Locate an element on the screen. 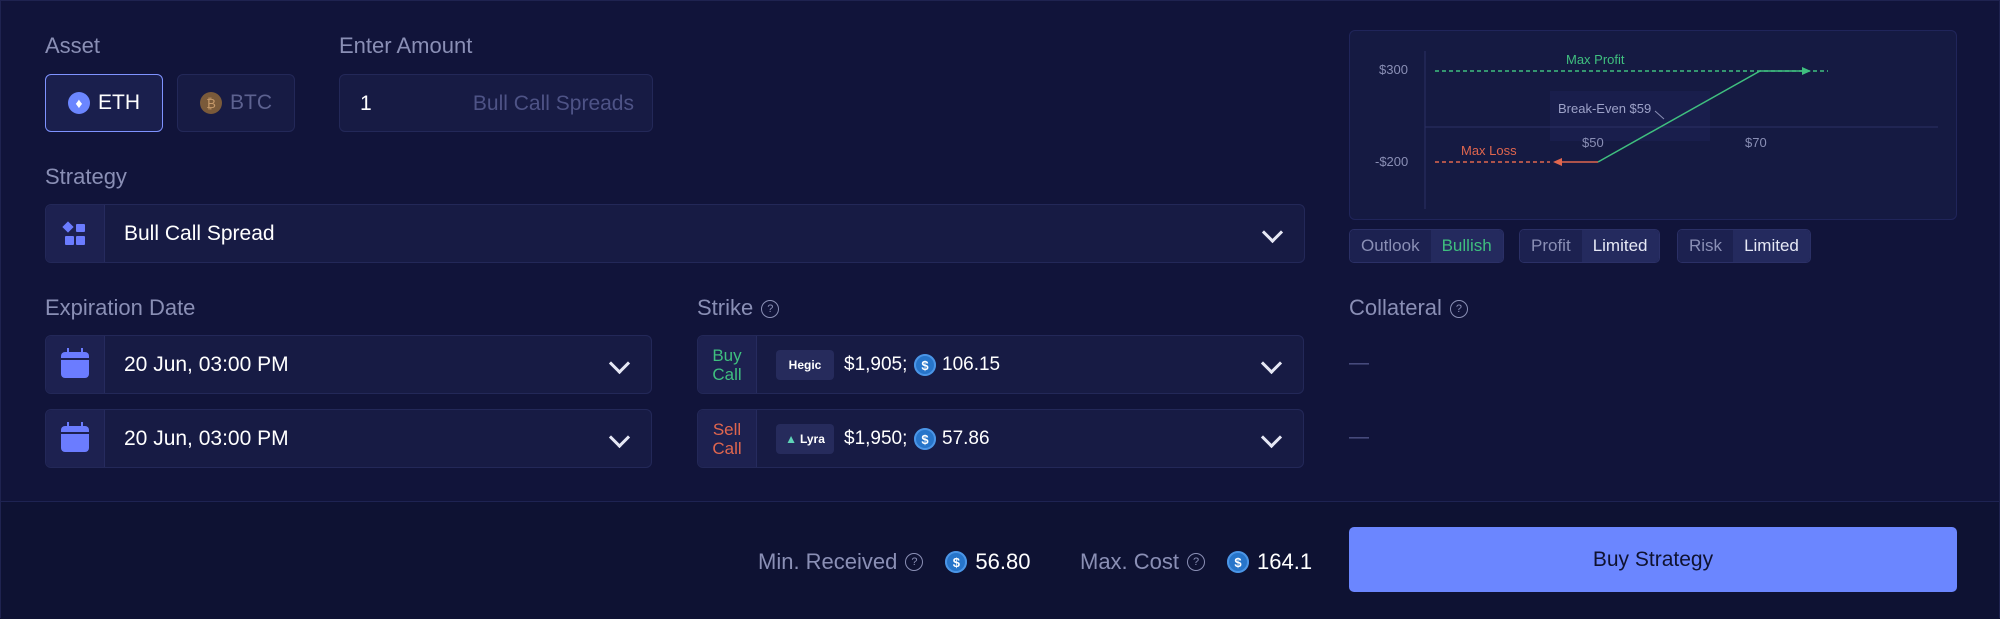 Image resolution: width=2000 pixels, height=619 pixels. min-received-value: 56.80 is located at coordinates (1003, 561).